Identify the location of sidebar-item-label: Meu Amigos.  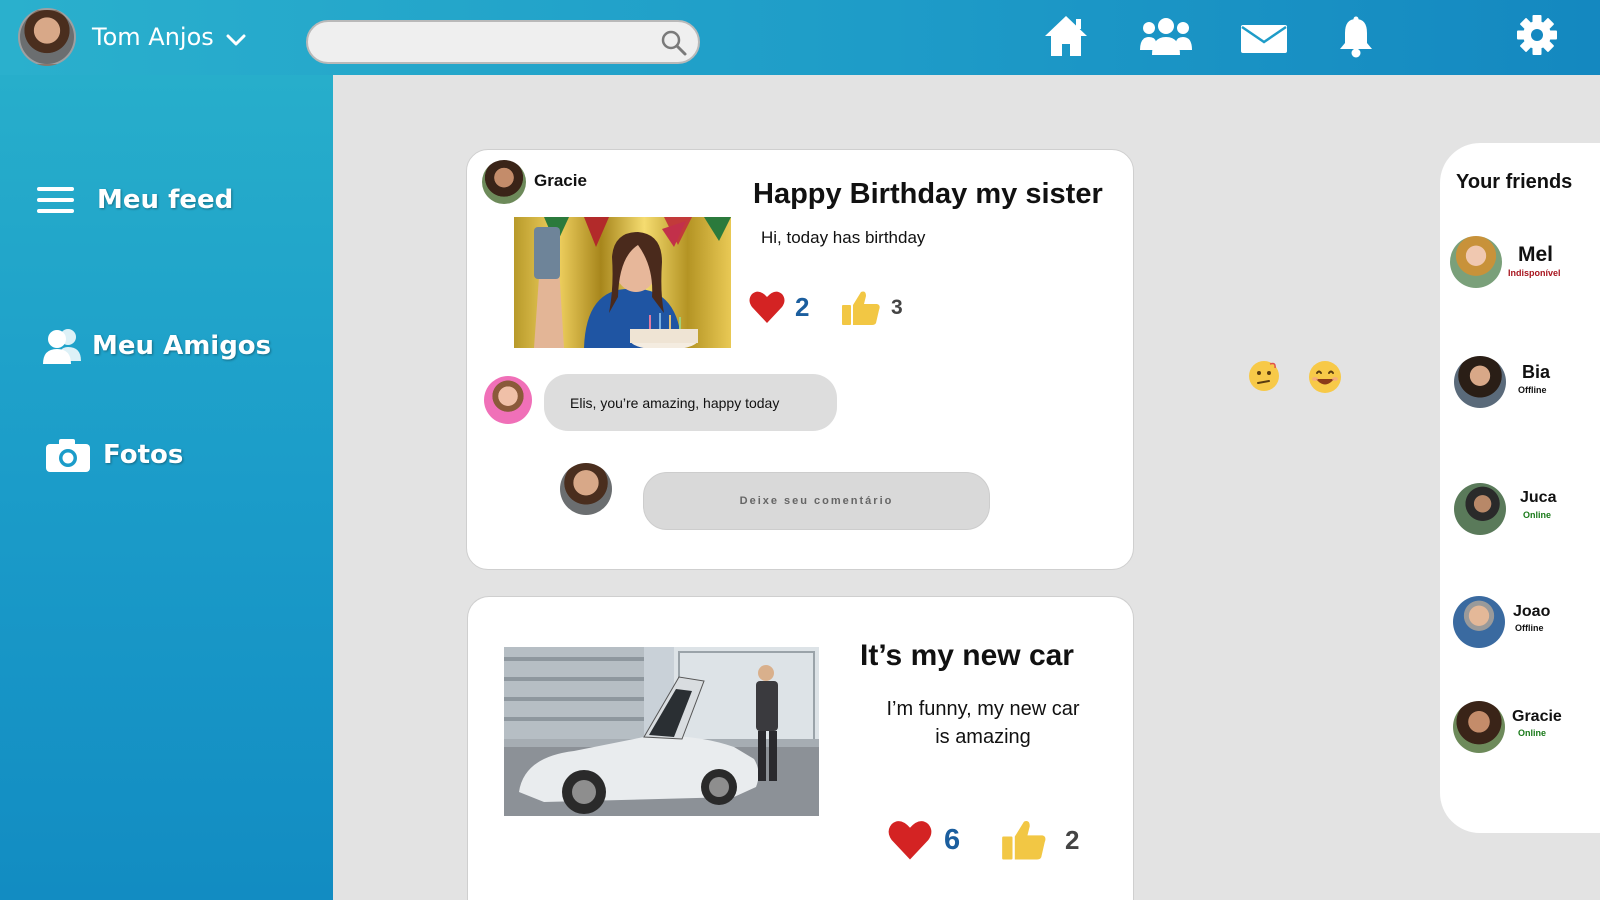
(182, 346).